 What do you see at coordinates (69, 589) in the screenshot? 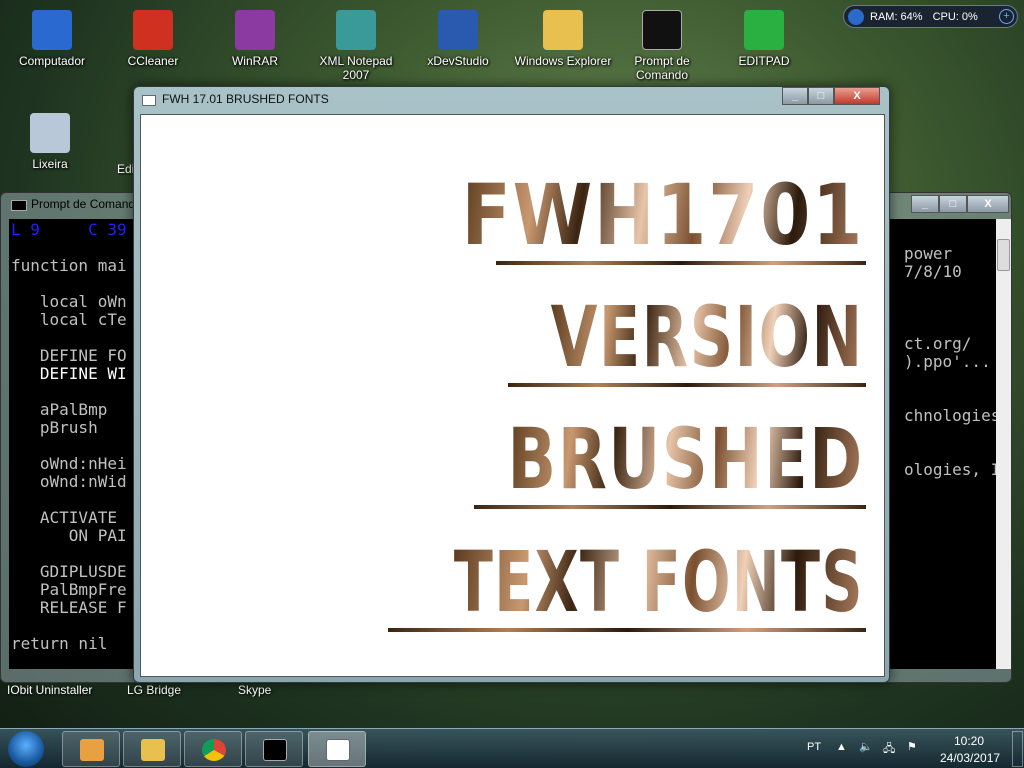
I see `console-line: PalBmpFre` at bounding box center [69, 589].